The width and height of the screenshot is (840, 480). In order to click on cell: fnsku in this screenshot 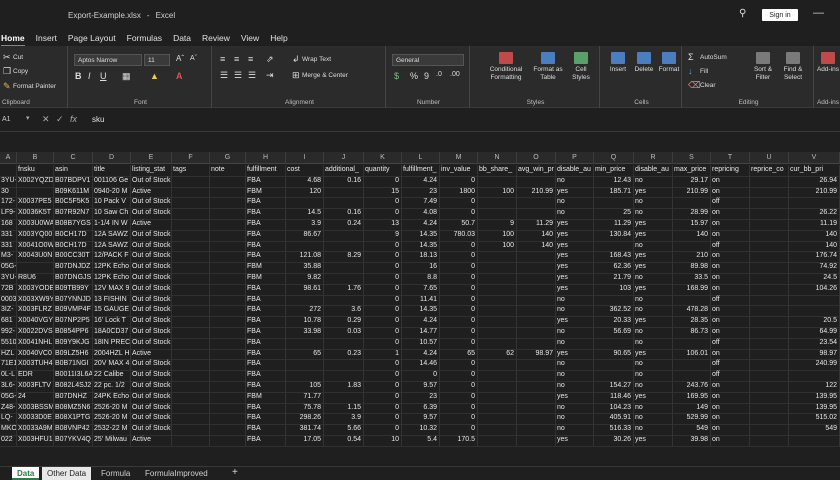, I will do `click(35, 170)`.